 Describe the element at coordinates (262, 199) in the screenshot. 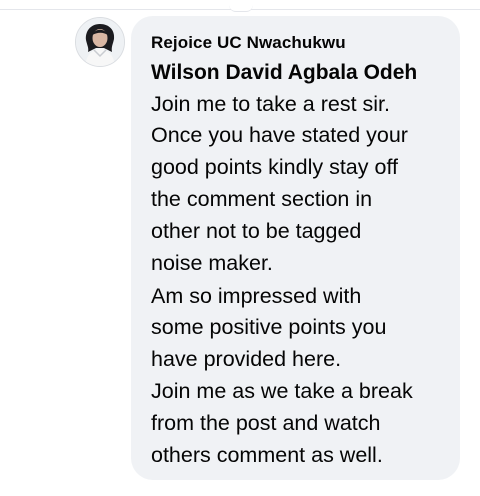

I see `comment-text-line: the comment section in` at that location.